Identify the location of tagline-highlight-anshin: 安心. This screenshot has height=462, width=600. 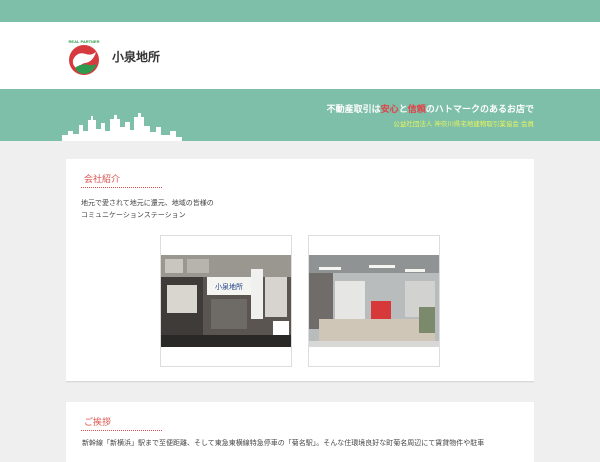
(389, 110).